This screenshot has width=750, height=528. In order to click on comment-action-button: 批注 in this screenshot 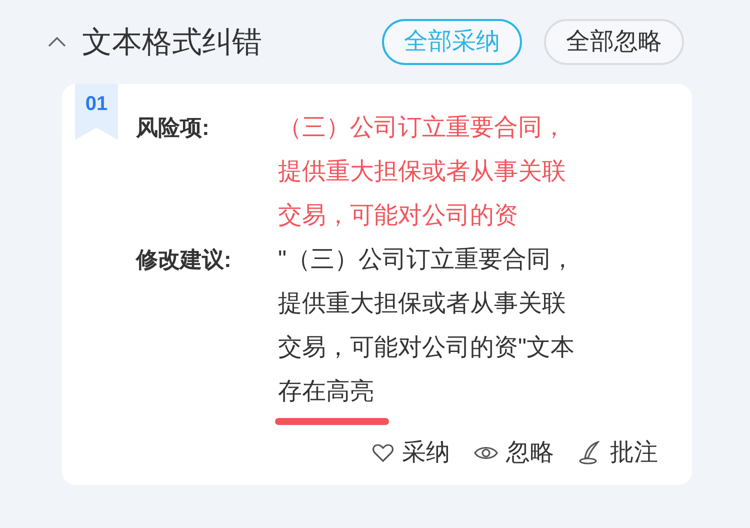, I will do `click(618, 453)`.